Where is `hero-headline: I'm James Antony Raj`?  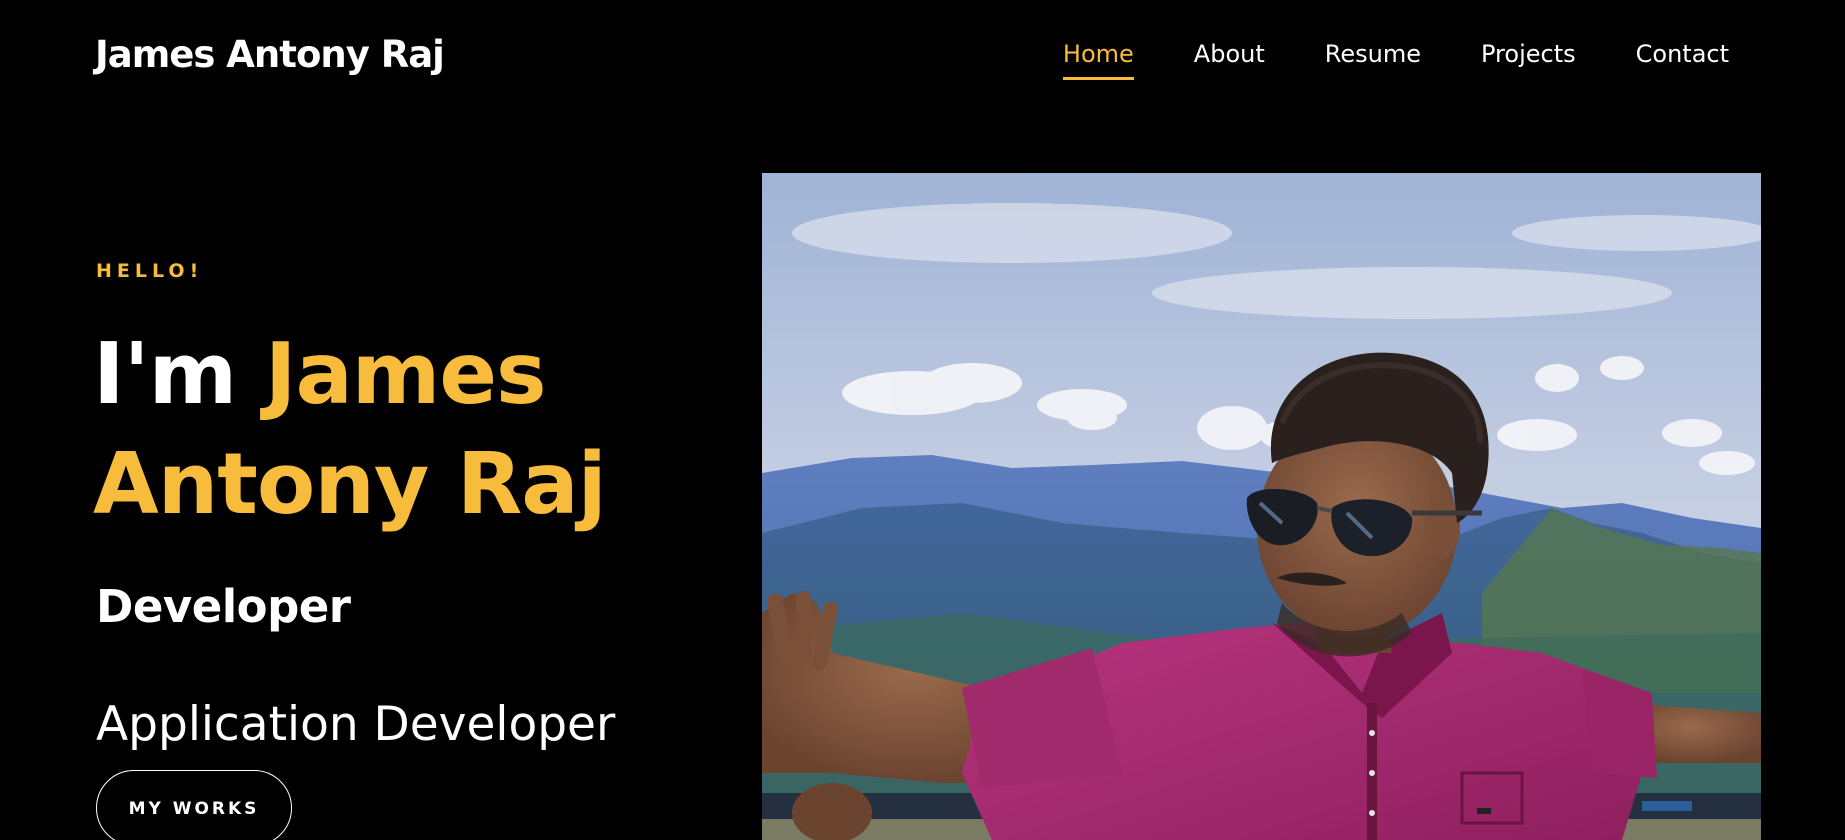
hero-headline: I'm James Antony Raj is located at coordinates (350, 430).